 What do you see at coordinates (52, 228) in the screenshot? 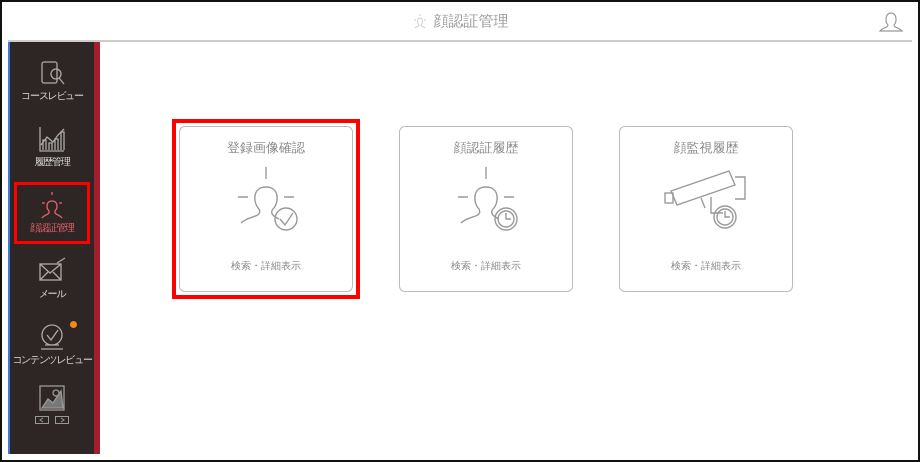
I see `sidebar-label: 顔認証管理` at bounding box center [52, 228].